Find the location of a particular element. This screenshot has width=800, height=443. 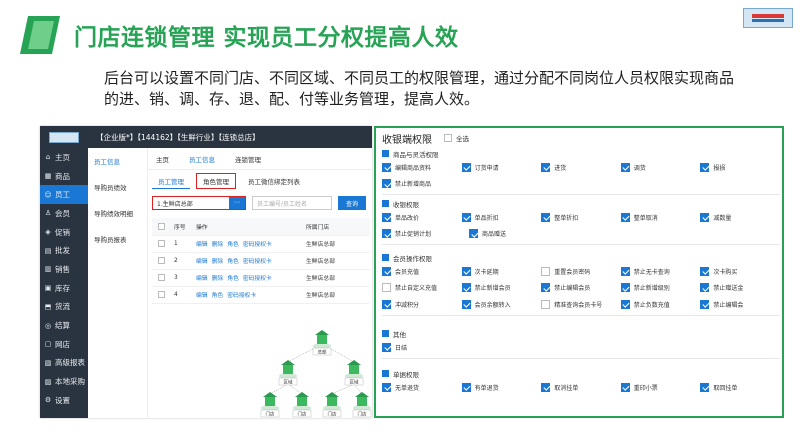

permission-option: 无单退货 is located at coordinates (422, 387).